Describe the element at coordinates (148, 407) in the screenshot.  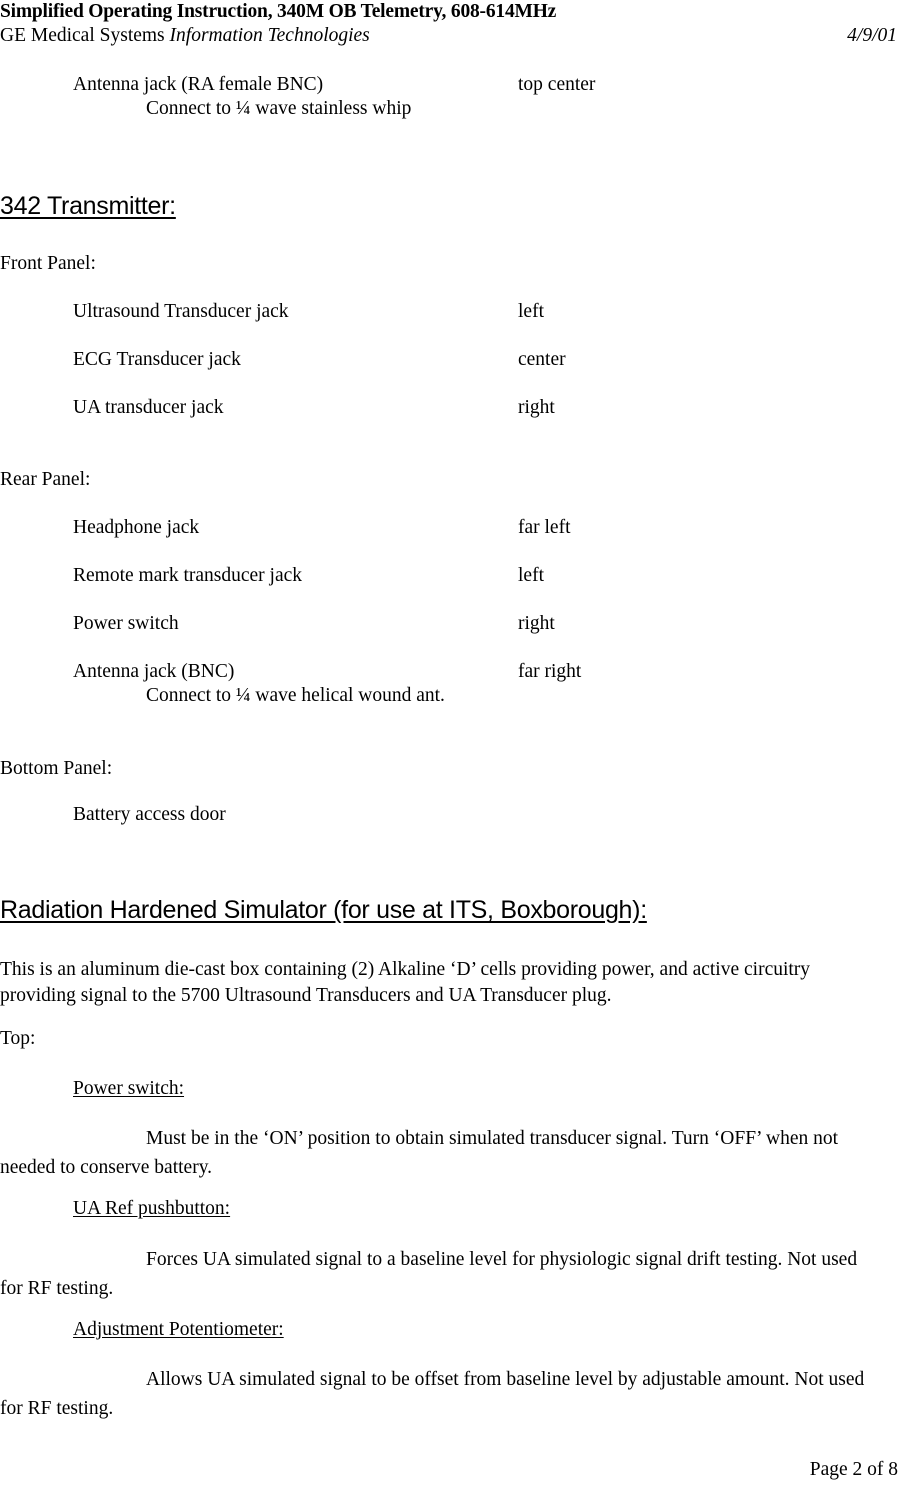
I see `spec-label: UA transducer jack` at that location.